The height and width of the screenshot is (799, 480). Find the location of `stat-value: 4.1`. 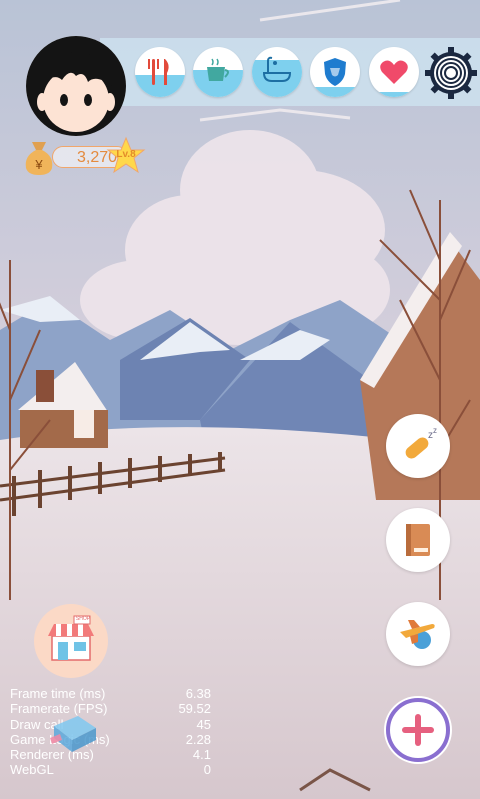

stat-value: 4.1 is located at coordinates (201, 755).